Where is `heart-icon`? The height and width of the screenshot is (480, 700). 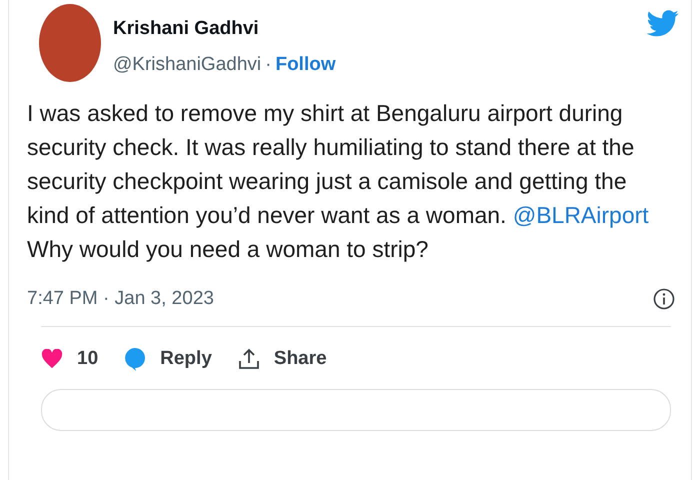
heart-icon is located at coordinates (52, 359).